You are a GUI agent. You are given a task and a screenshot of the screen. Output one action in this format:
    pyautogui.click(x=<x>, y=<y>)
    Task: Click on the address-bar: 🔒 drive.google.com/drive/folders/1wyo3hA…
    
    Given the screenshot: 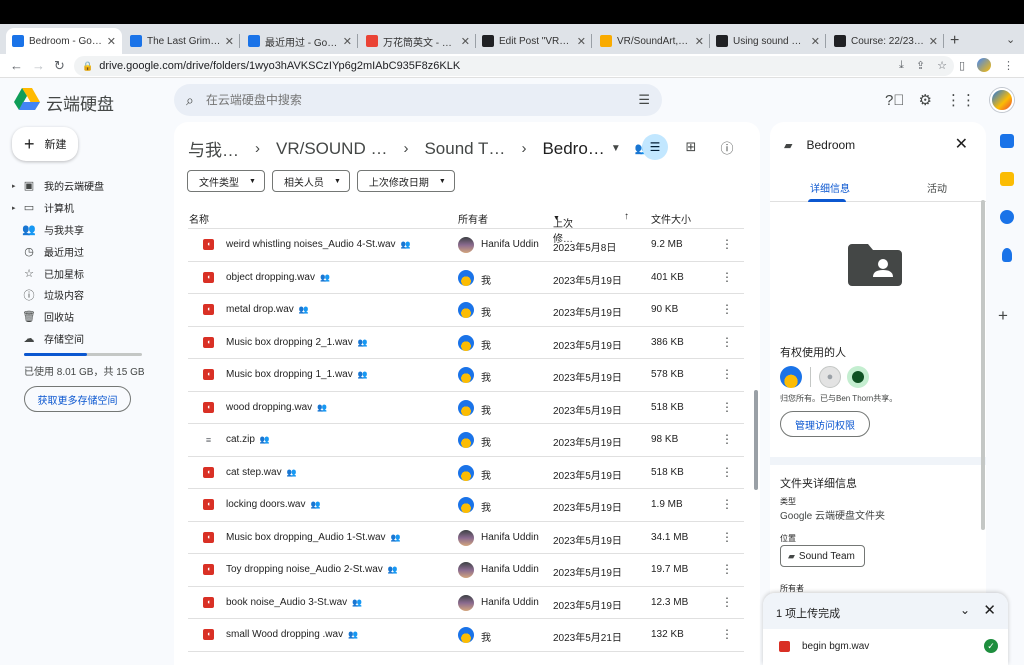 What is the action you would take?
    pyautogui.click(x=514, y=66)
    